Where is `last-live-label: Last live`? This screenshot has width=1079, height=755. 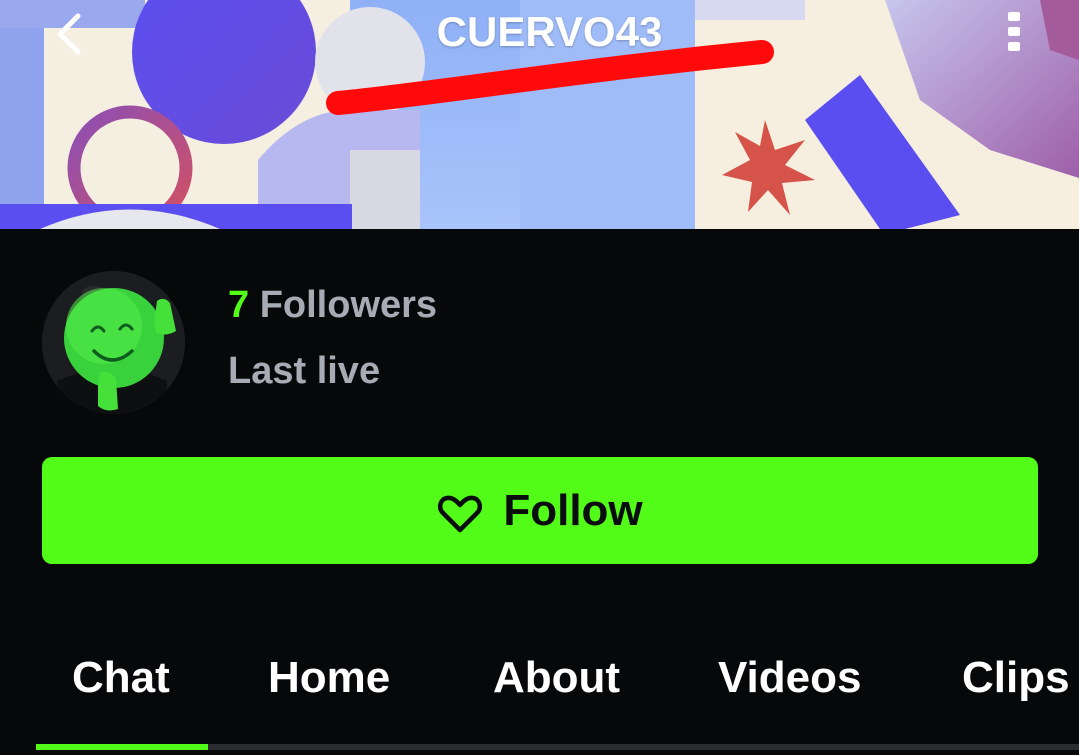
last-live-label: Last live is located at coordinates (304, 371).